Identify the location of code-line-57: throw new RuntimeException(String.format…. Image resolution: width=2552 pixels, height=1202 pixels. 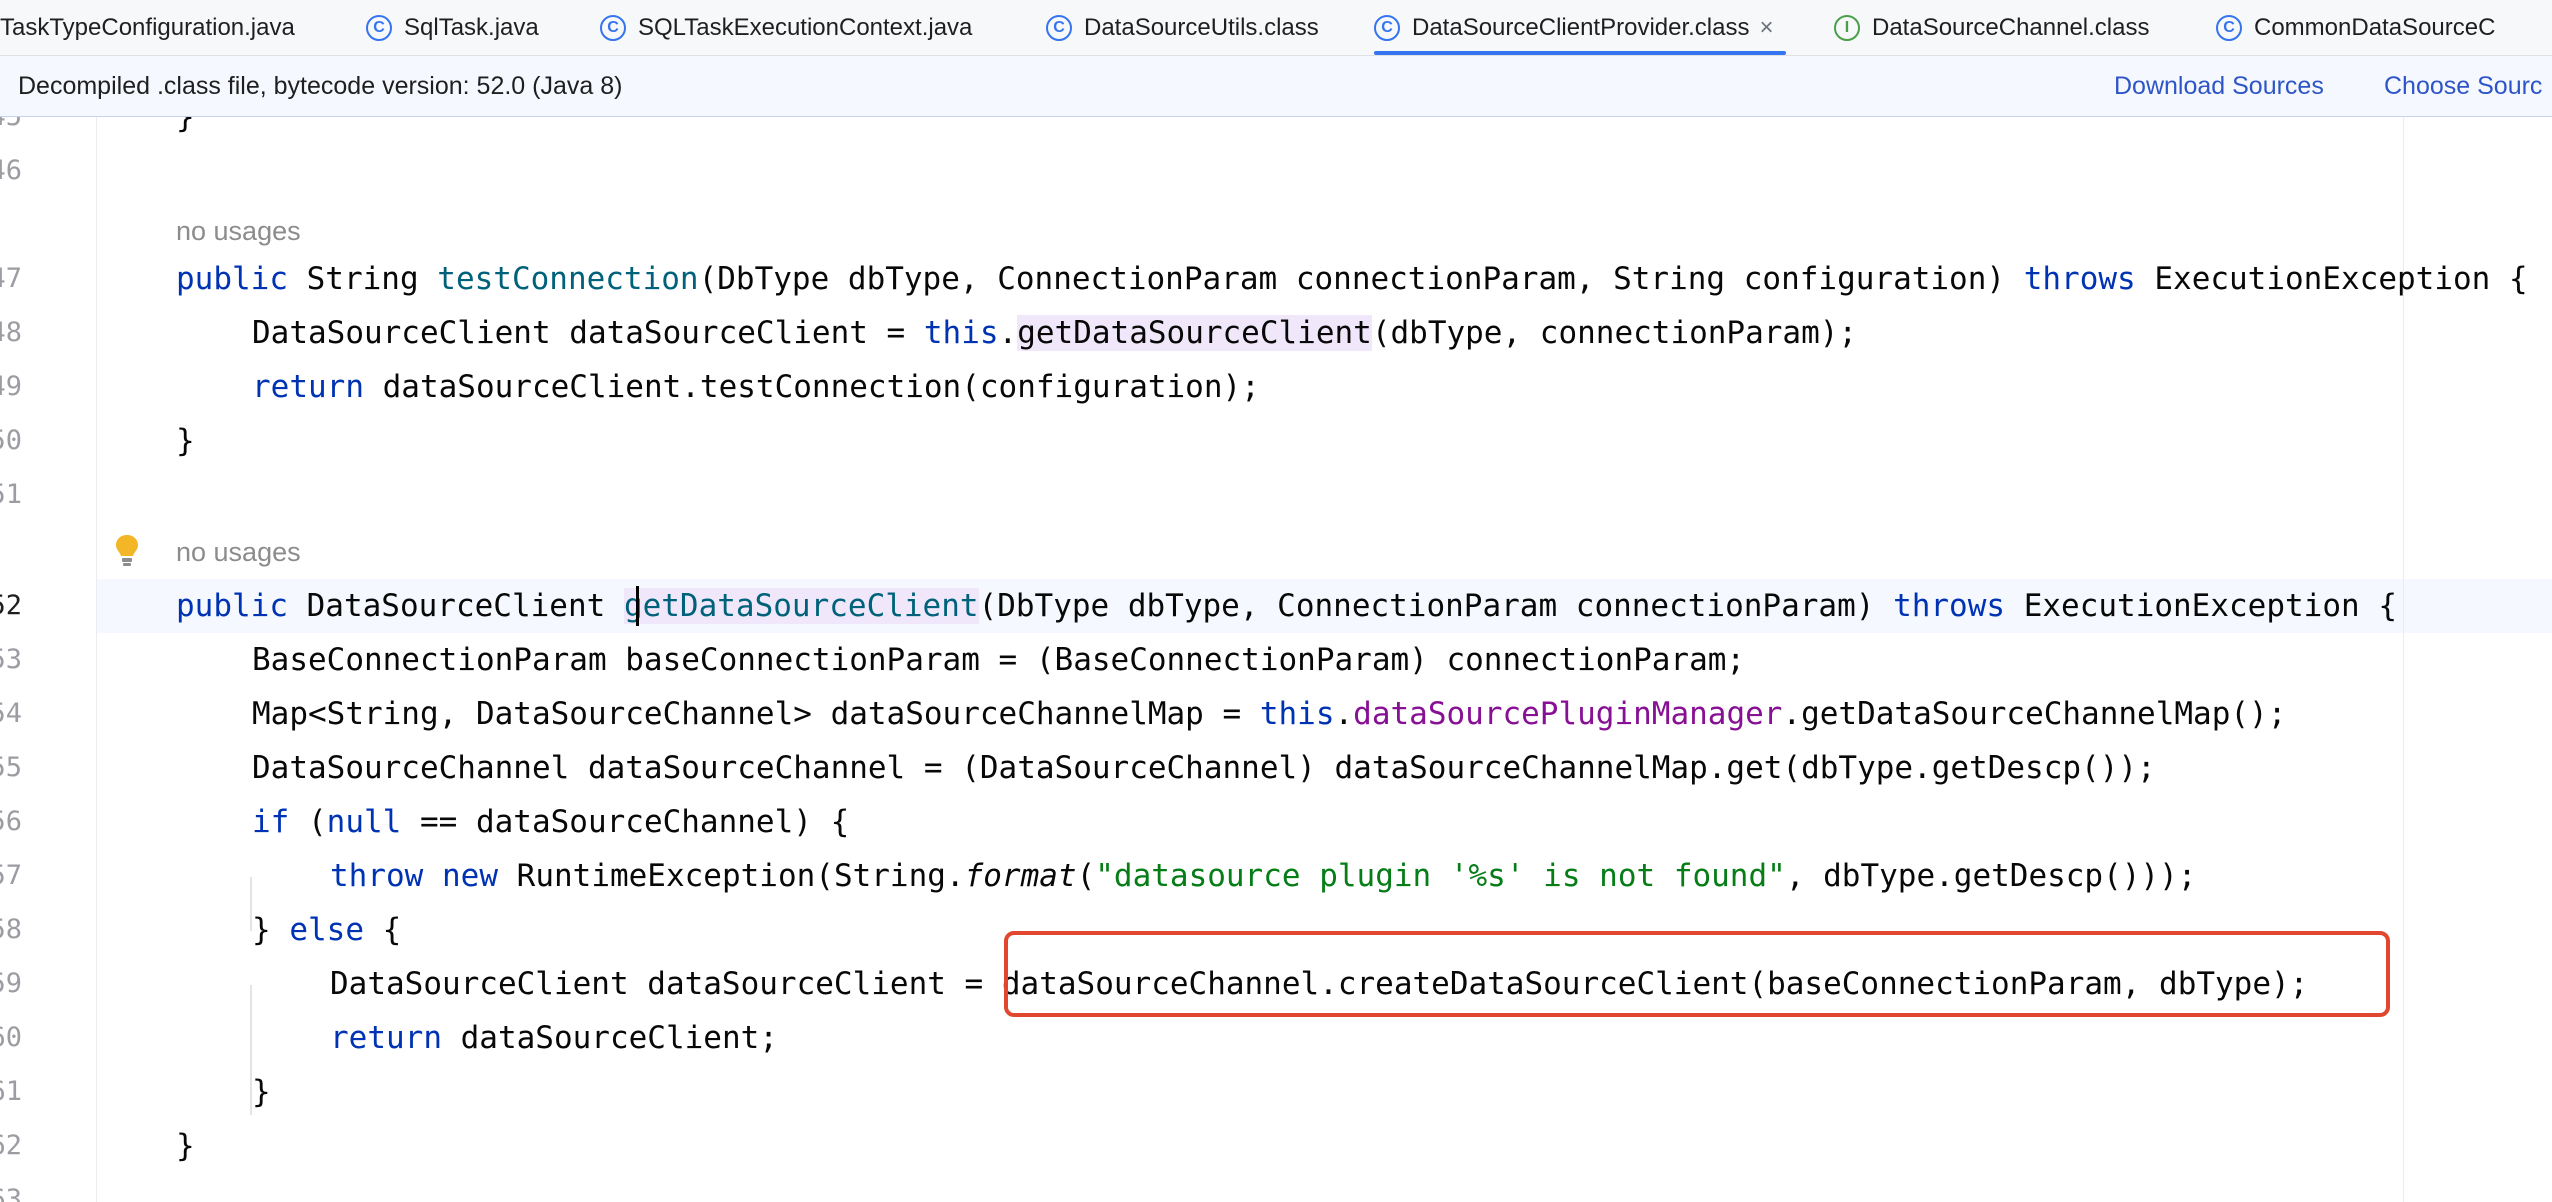
(1263, 876).